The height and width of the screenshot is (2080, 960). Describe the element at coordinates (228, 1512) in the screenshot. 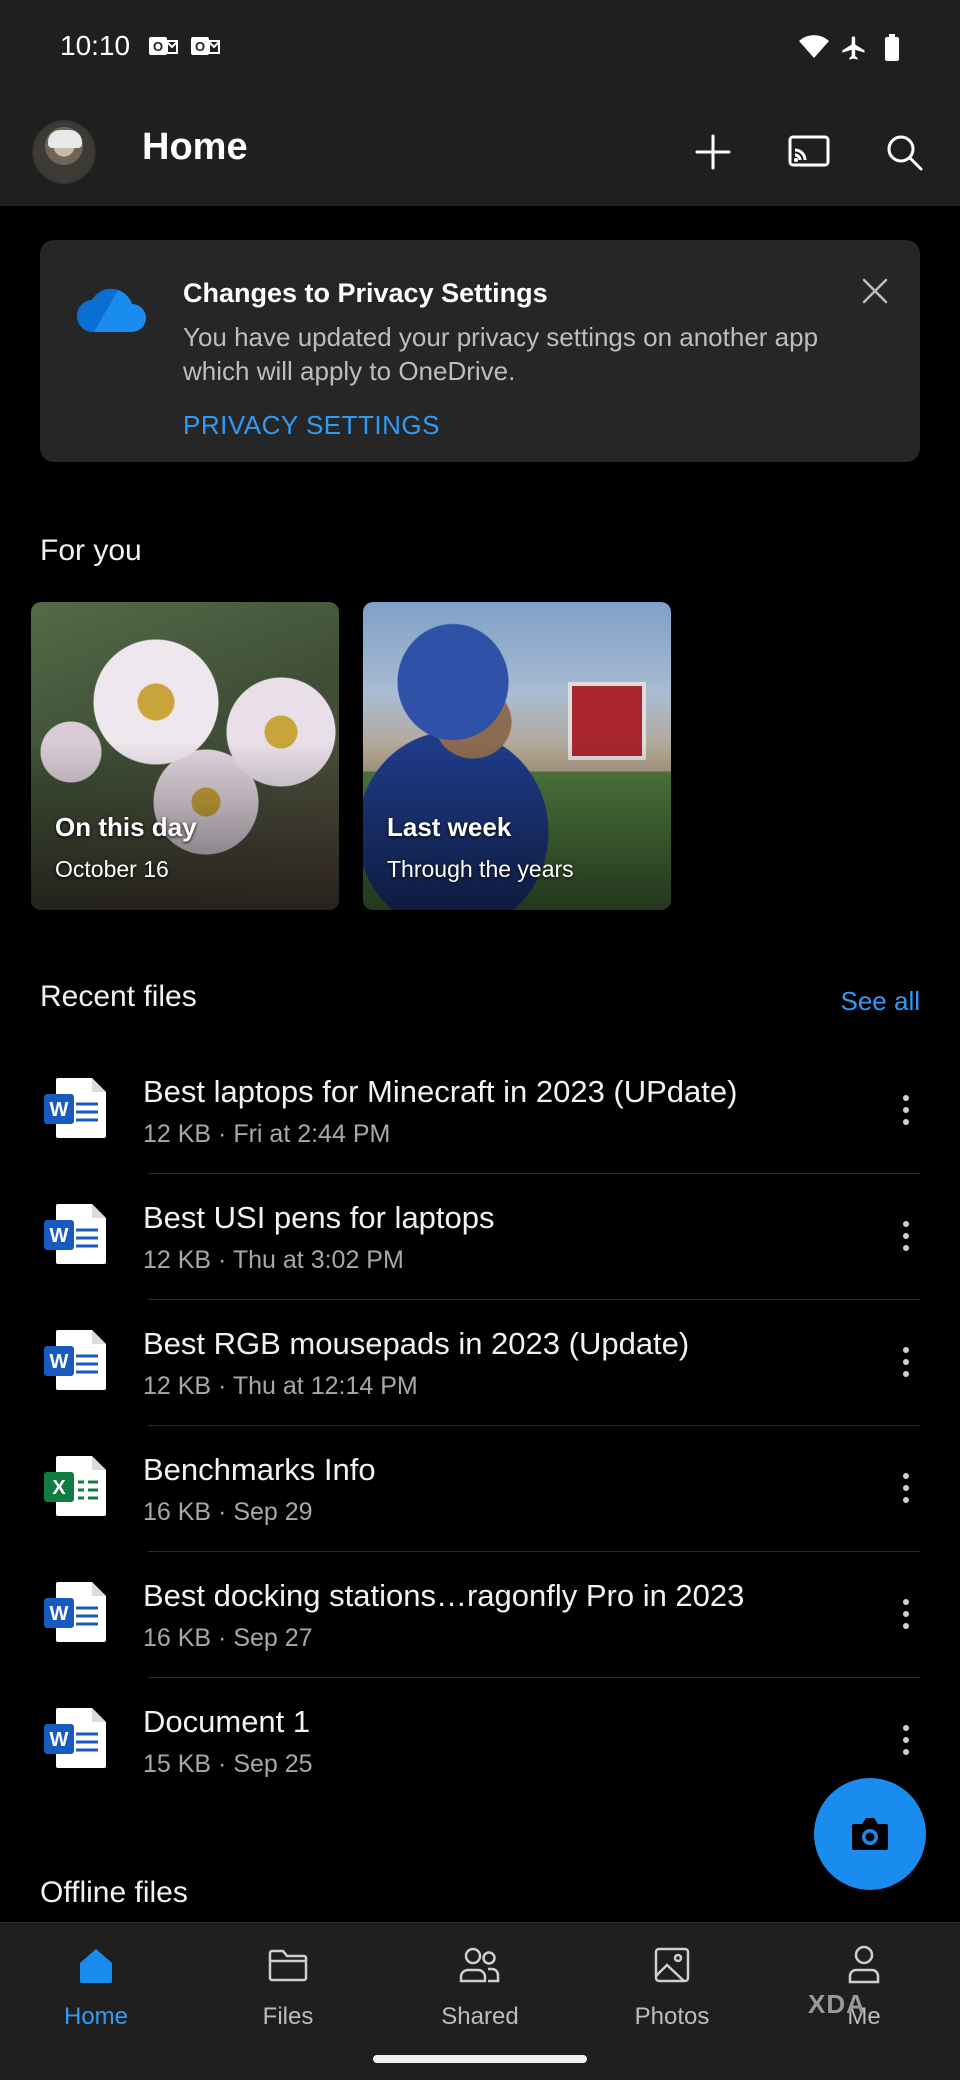

I see `file-meta: 16 KB · Sep 29` at that location.